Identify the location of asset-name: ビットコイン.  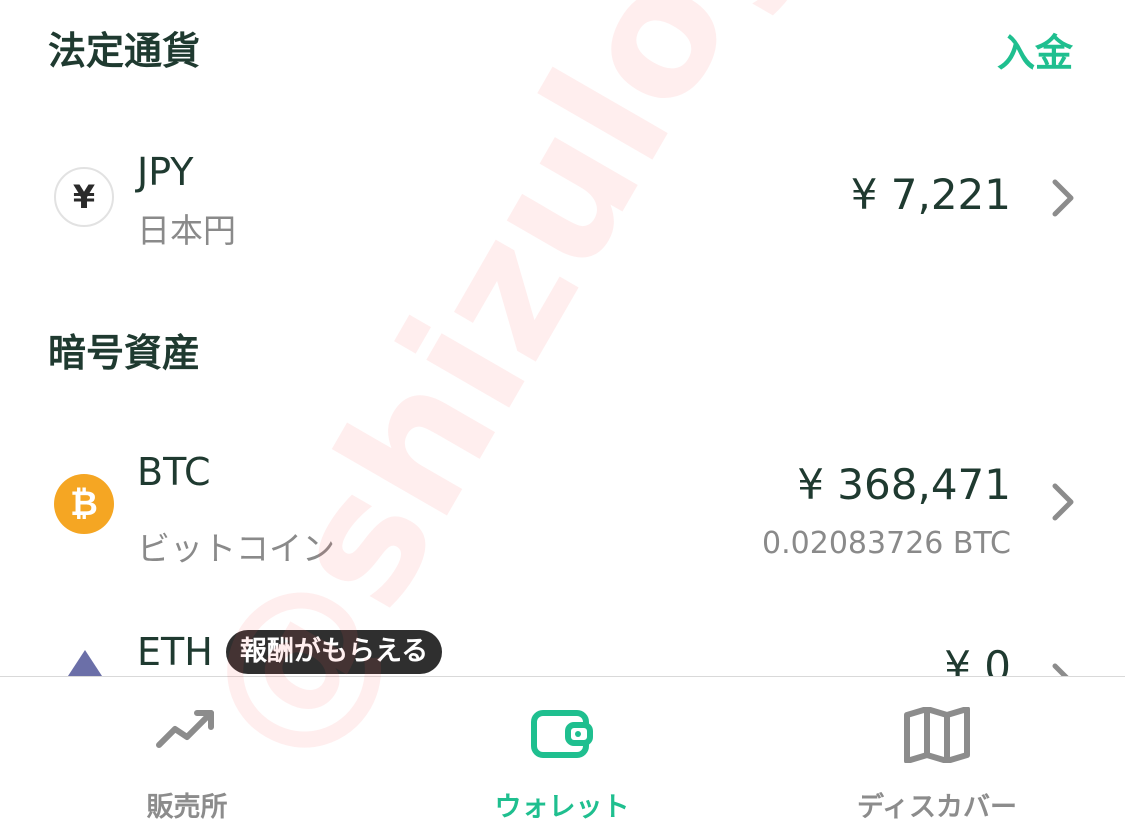
(236, 548).